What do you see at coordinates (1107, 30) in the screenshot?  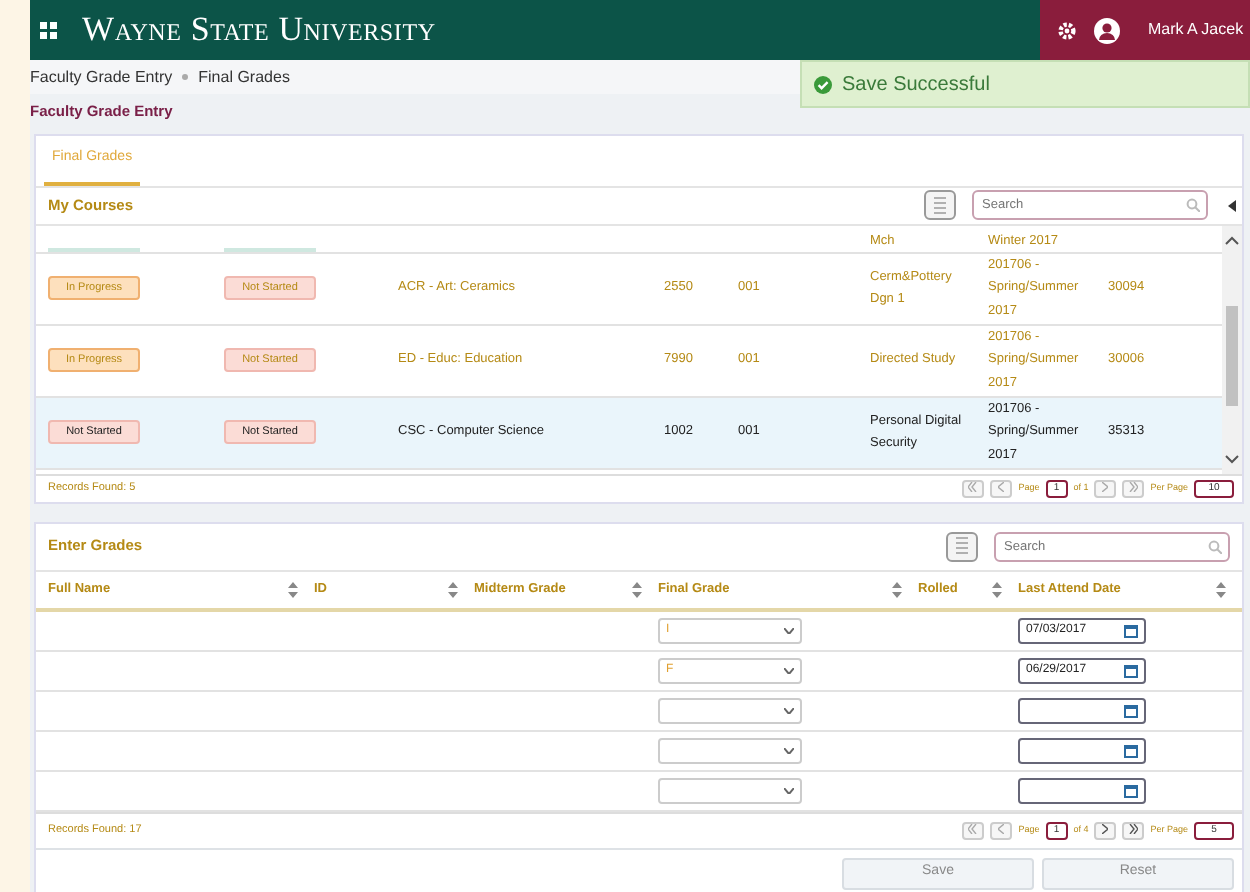 I see `user-avatar-icon` at bounding box center [1107, 30].